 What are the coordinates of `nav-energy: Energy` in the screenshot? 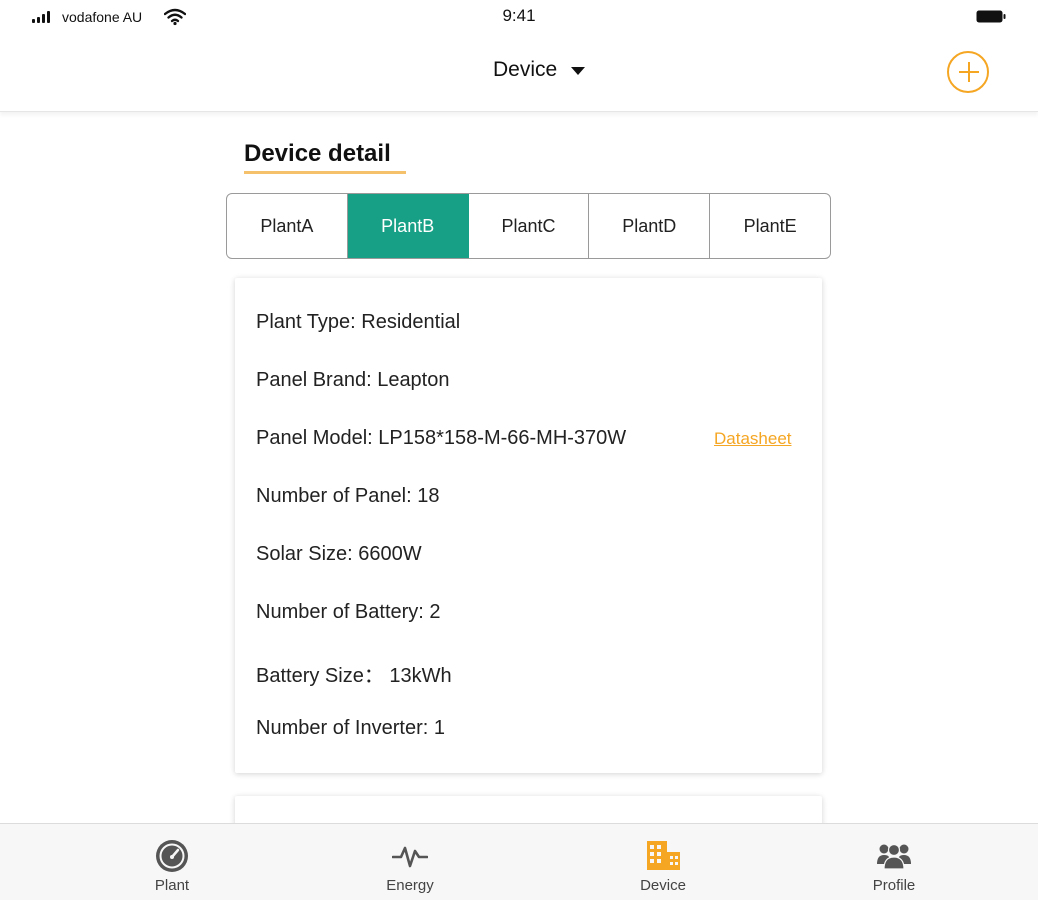 It's located at (410, 862).